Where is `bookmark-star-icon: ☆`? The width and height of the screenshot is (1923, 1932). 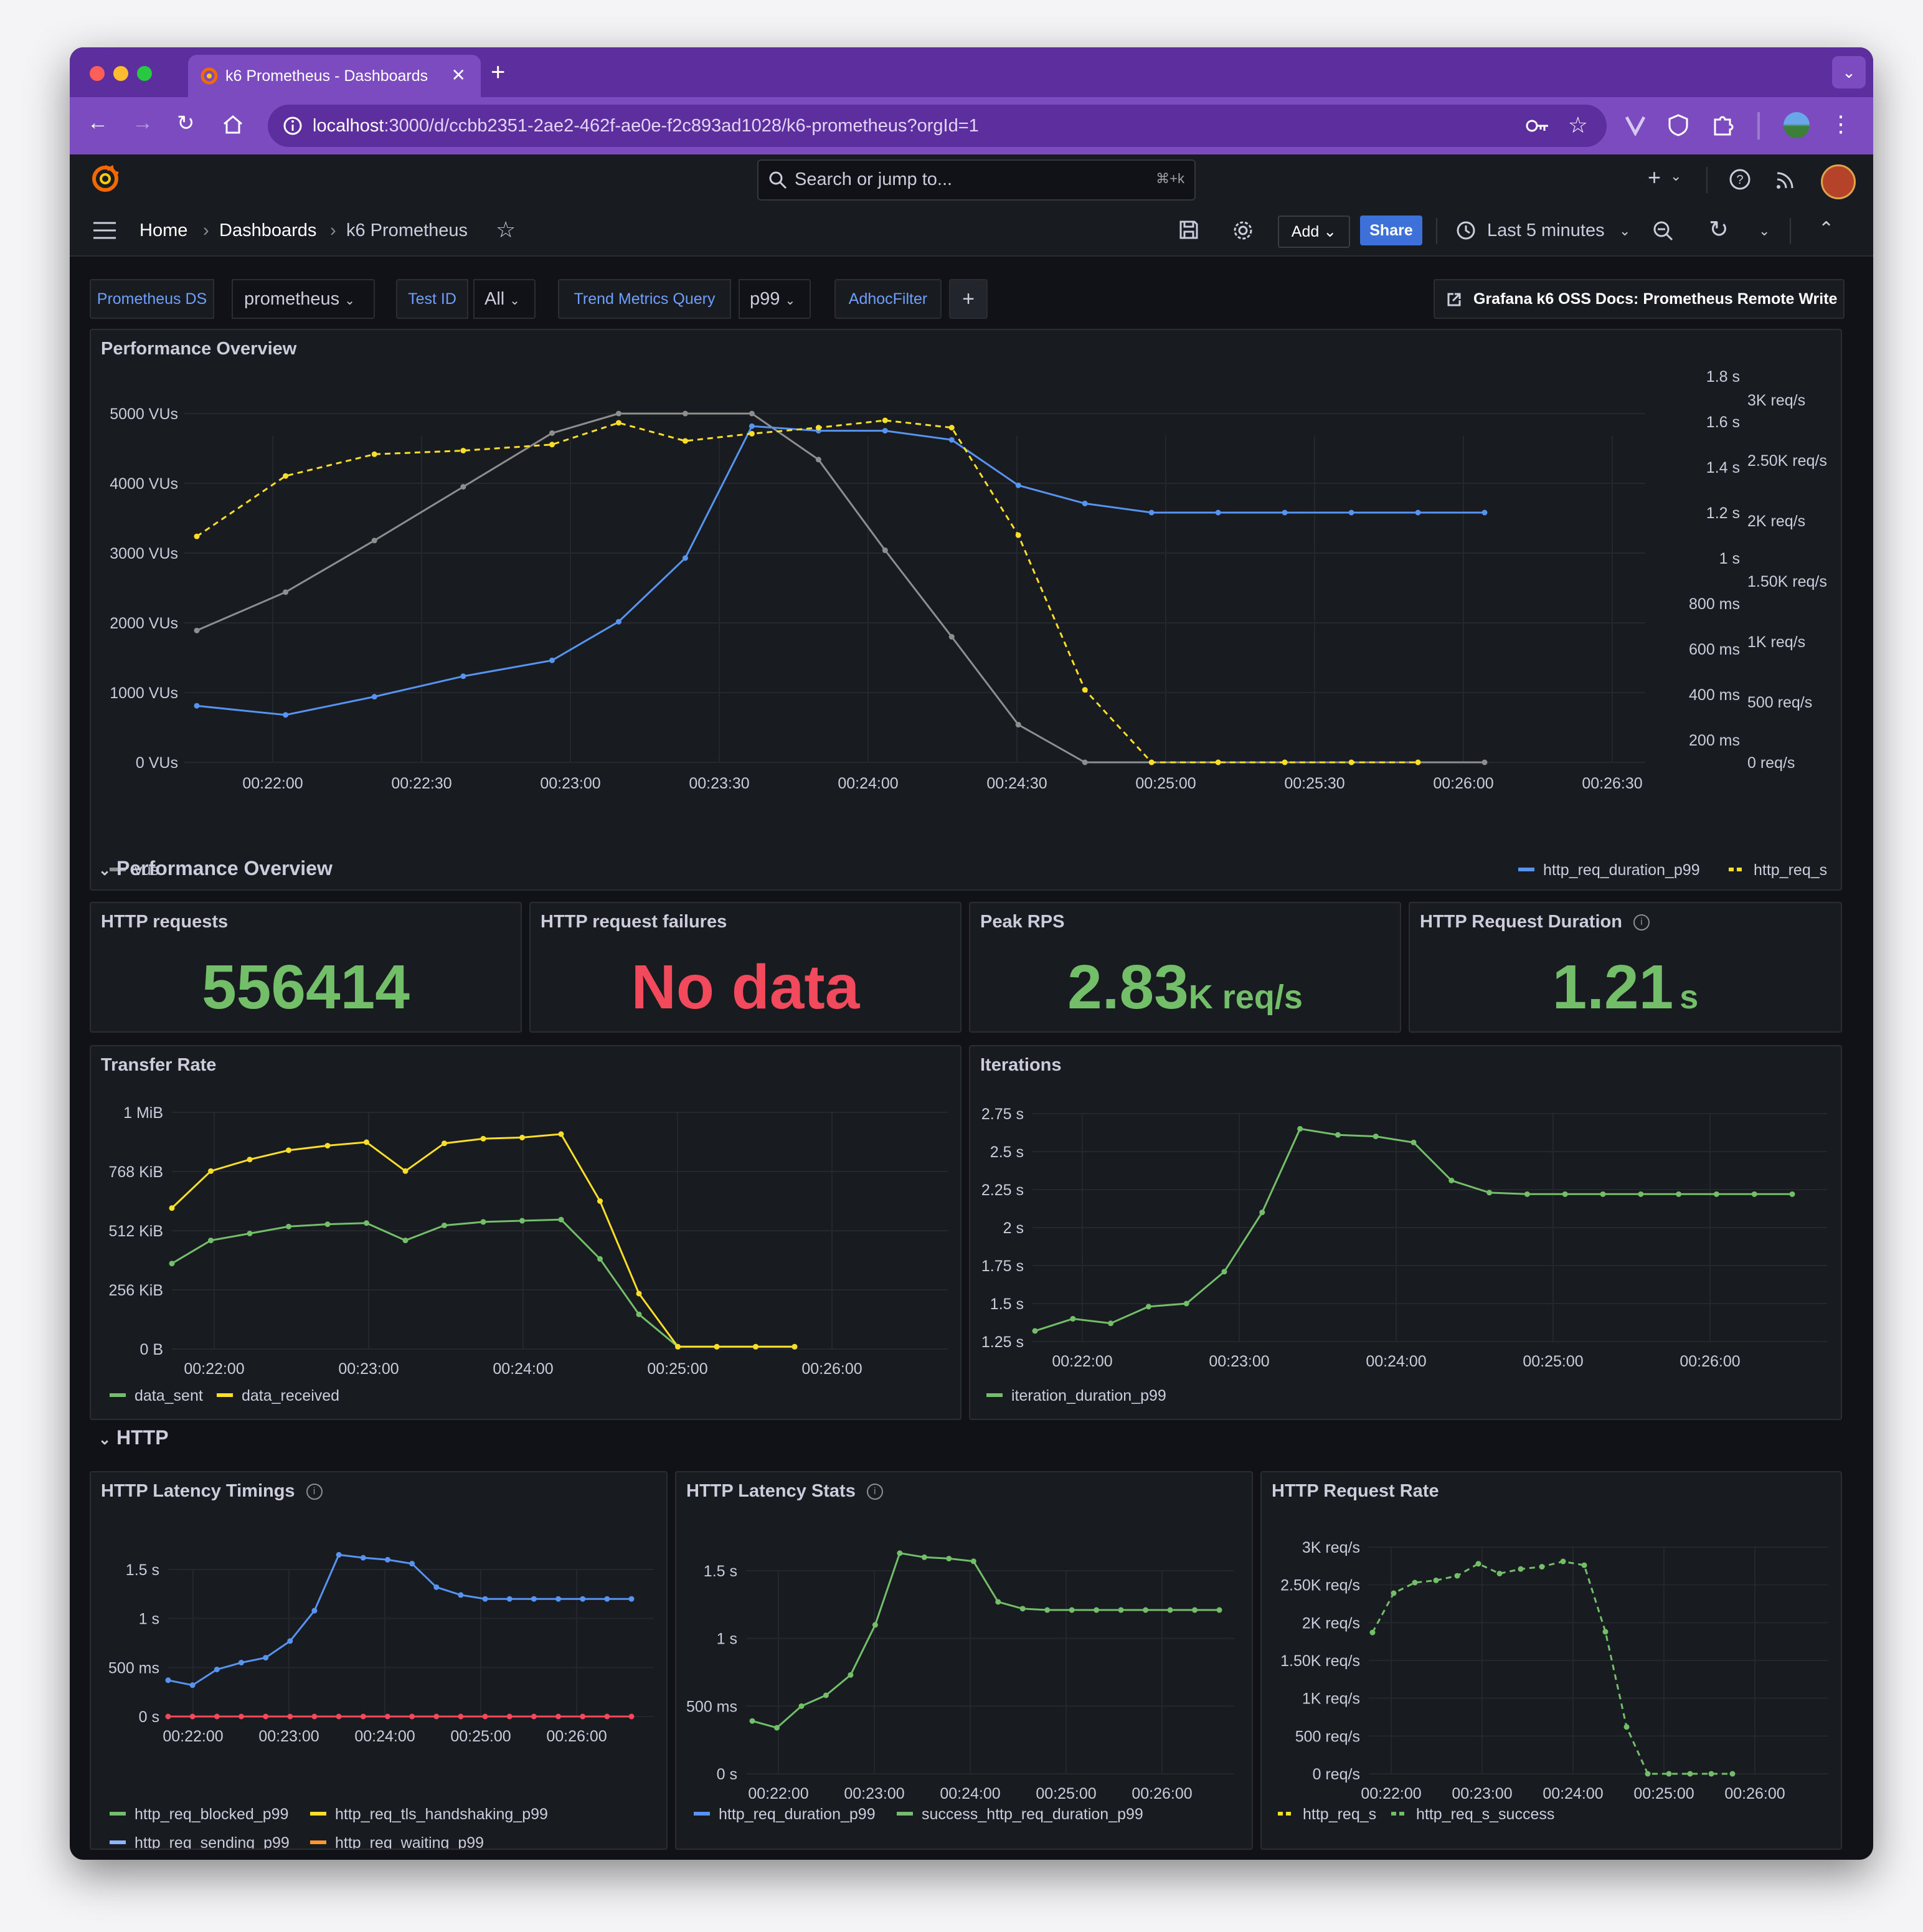 bookmark-star-icon: ☆ is located at coordinates (1578, 125).